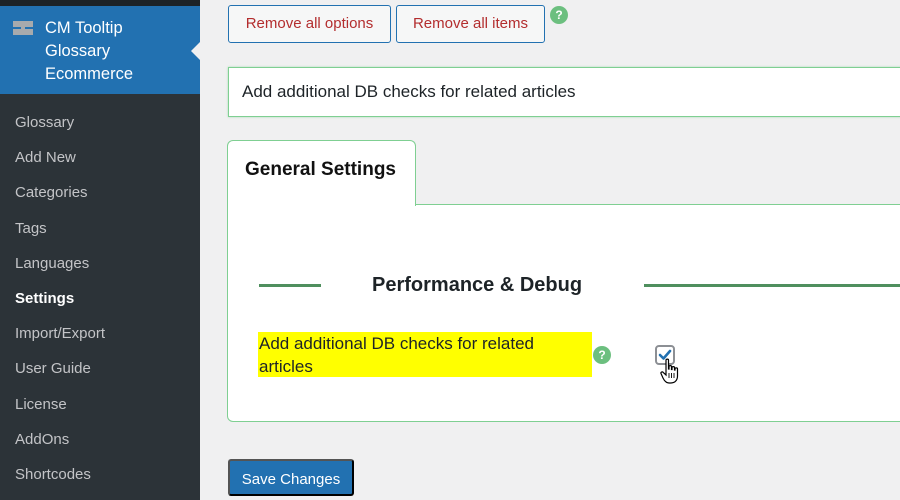 The width and height of the screenshot is (900, 500). I want to click on sidebar-item-import-export: Import/Export, so click(100, 333).